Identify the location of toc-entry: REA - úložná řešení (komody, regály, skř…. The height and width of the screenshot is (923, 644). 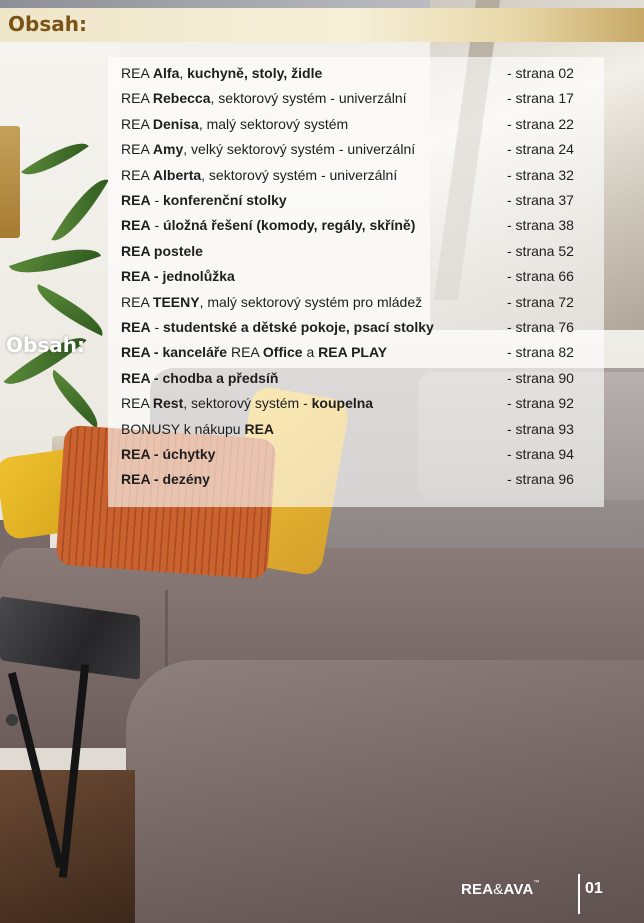
(361, 227).